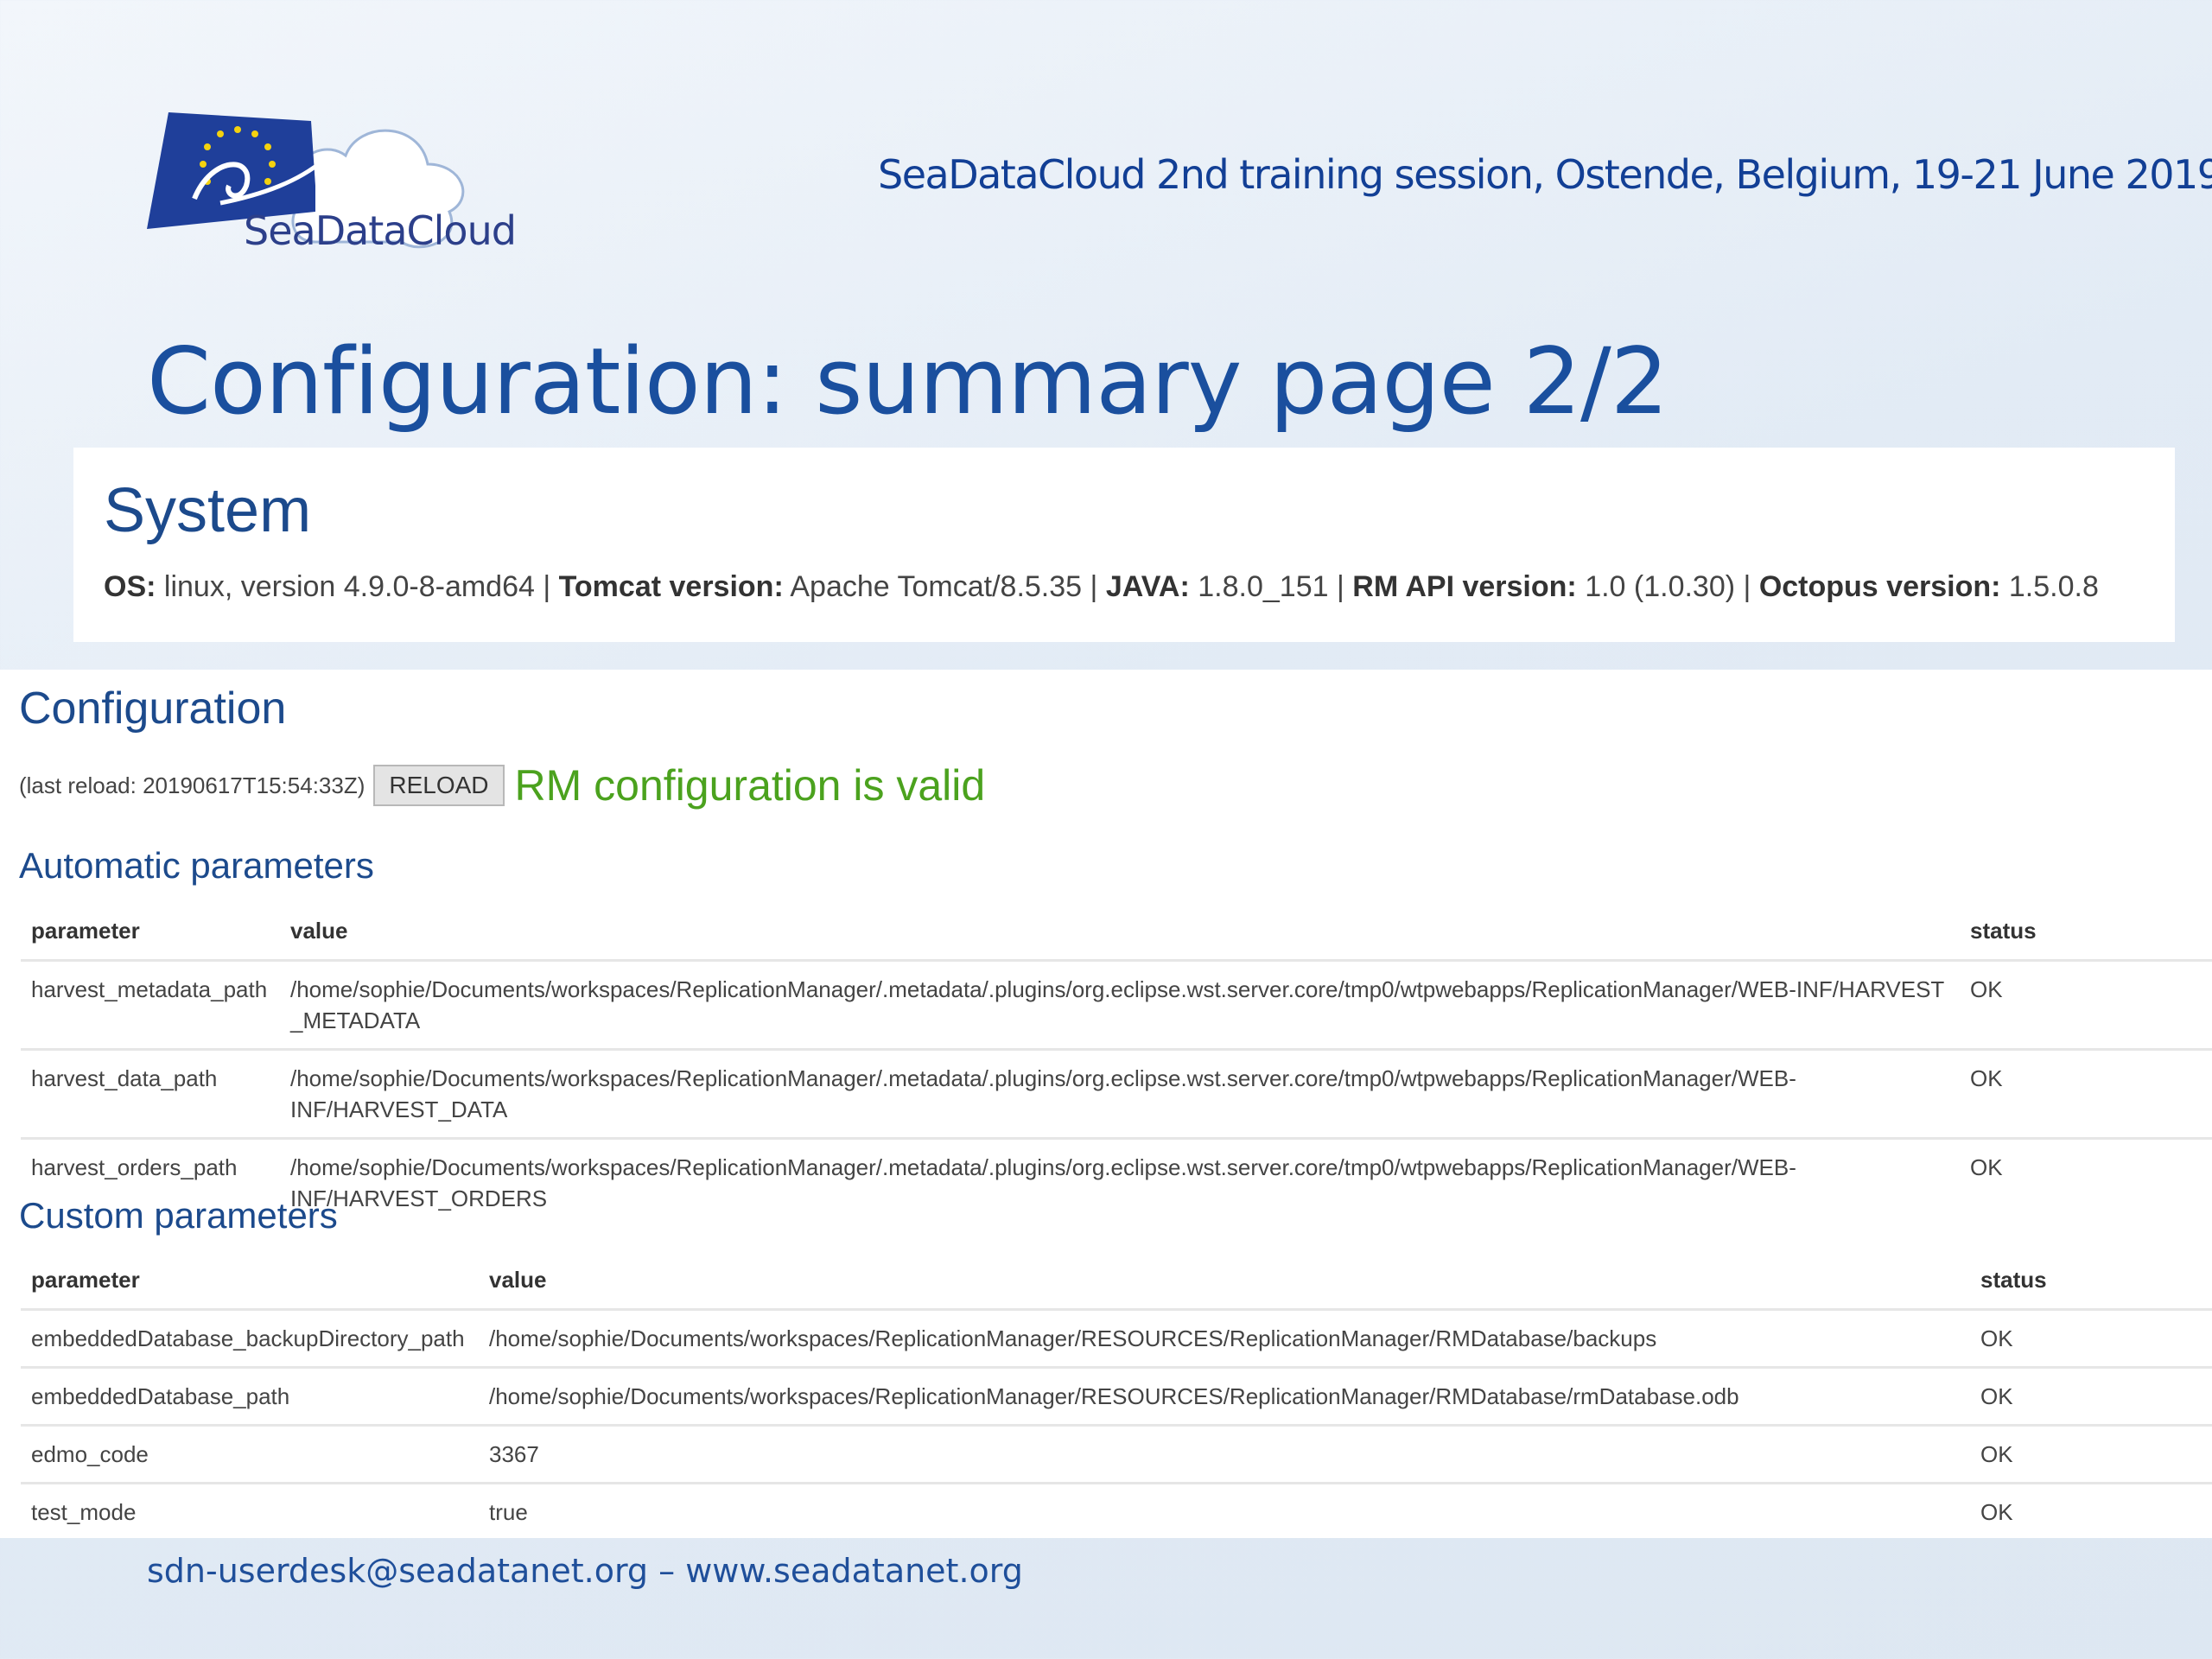 The width and height of the screenshot is (2212, 1659). What do you see at coordinates (250, 1454) in the screenshot?
I see `parameter-cell: edmo_code` at bounding box center [250, 1454].